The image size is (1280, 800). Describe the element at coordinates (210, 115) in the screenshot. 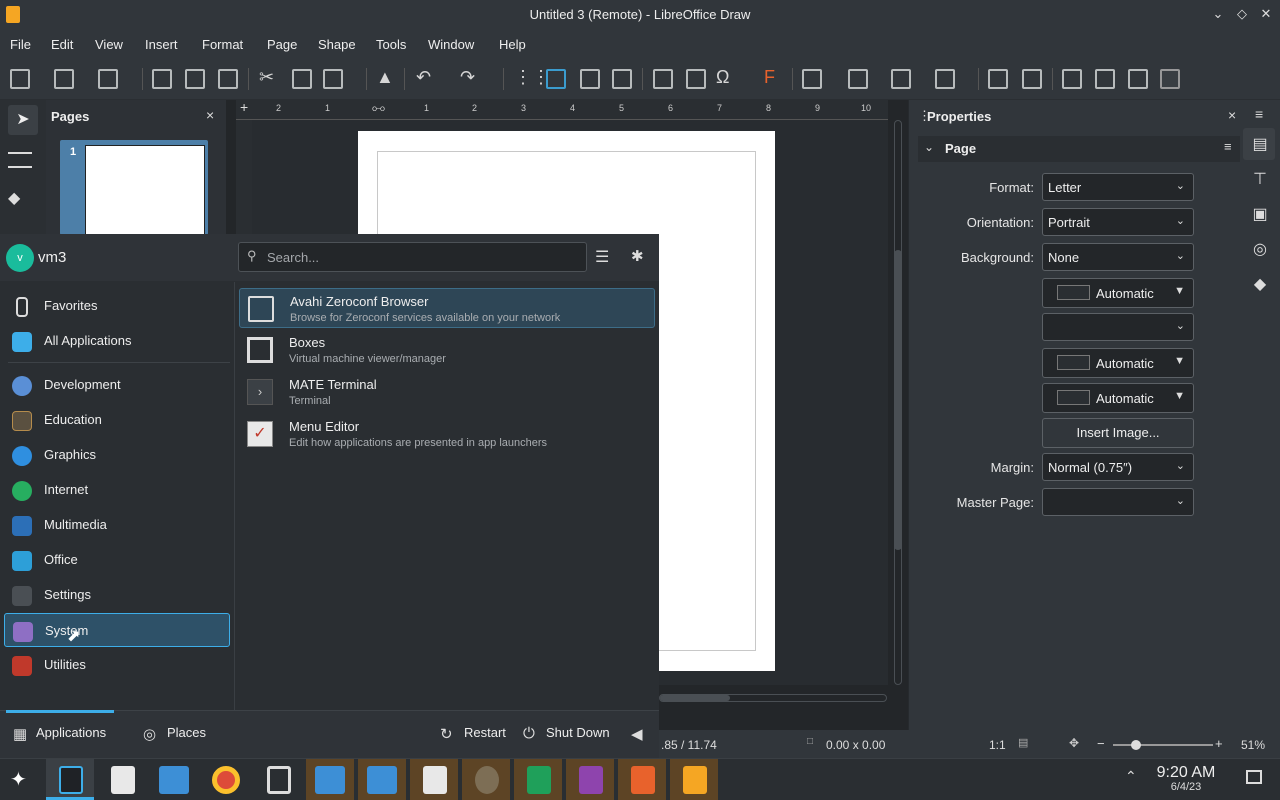

I see `pages-panel-close-icon: ×` at that location.